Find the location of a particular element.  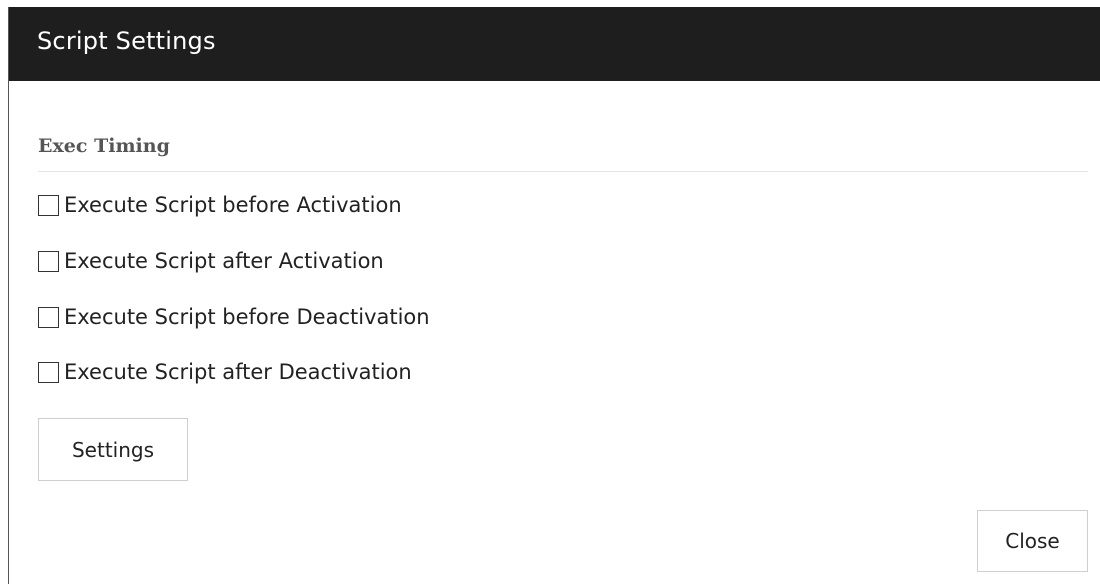

checkbox-after-deactivation: Execute Script after Deactivation is located at coordinates (225, 372).